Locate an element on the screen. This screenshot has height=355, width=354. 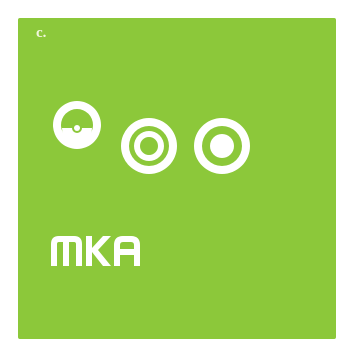
concentric-rings-symbol is located at coordinates (149, 146).